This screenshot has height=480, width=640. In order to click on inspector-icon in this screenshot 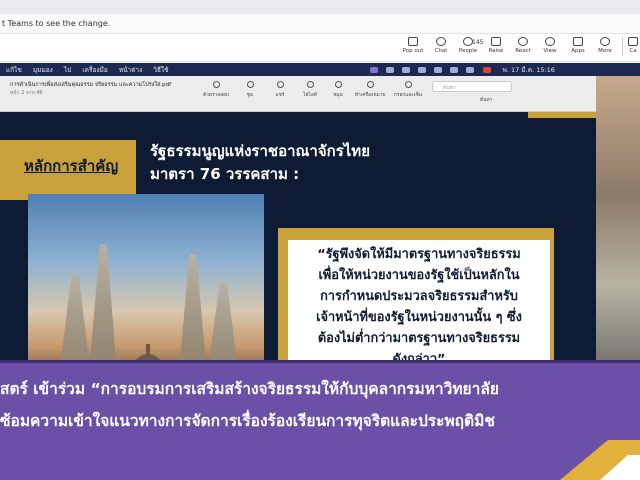, I will do `click(216, 84)`.